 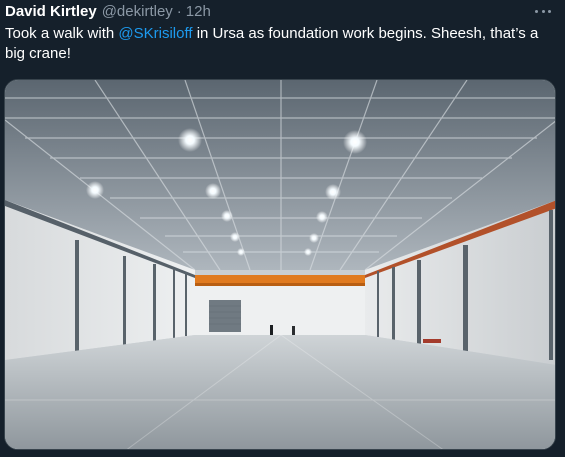 I want to click on tweet-header: David Kirtley @dekirtley · 12h, so click(x=108, y=11).